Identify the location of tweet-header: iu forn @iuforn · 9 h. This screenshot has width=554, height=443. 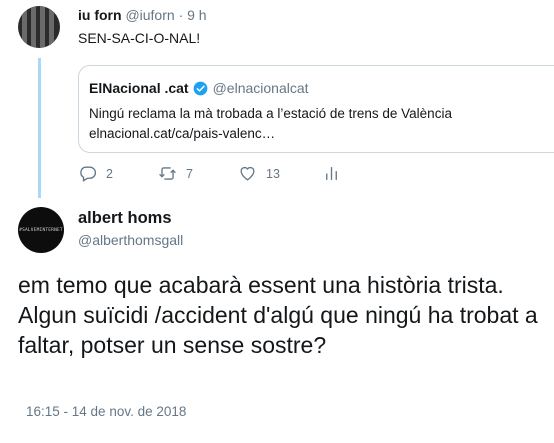
(142, 15).